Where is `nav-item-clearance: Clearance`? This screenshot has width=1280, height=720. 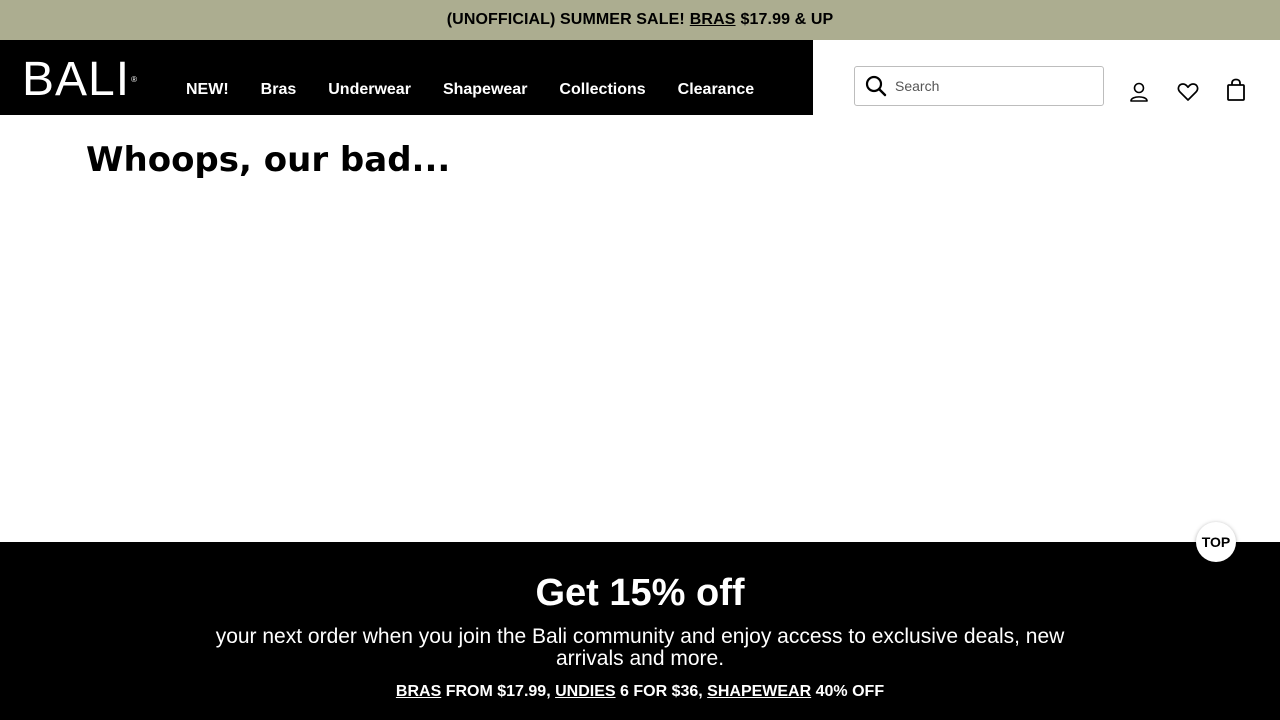 nav-item-clearance: Clearance is located at coordinates (716, 90).